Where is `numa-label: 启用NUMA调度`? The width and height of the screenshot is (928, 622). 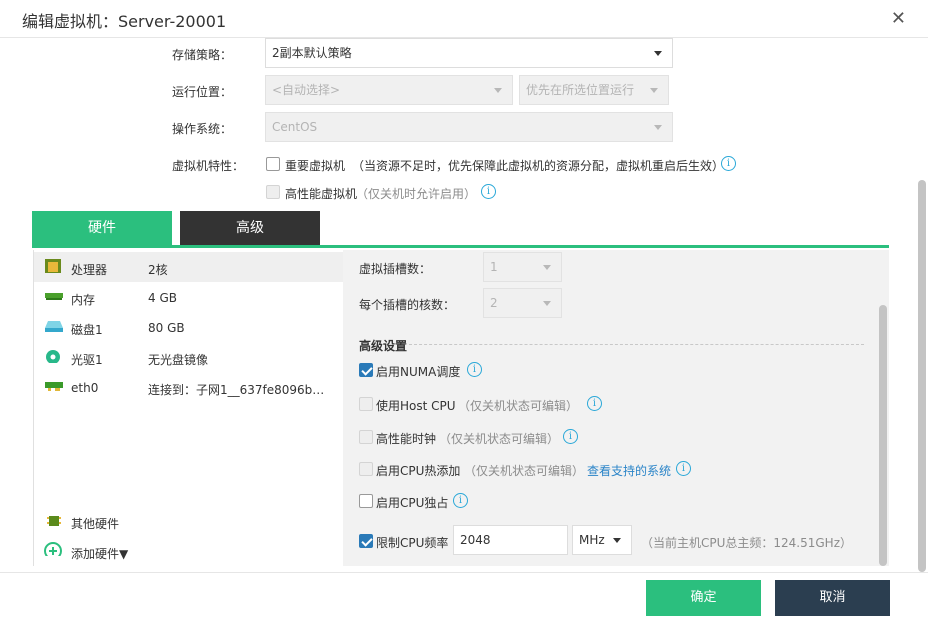
numa-label: 启用NUMA调度 is located at coordinates (418, 372).